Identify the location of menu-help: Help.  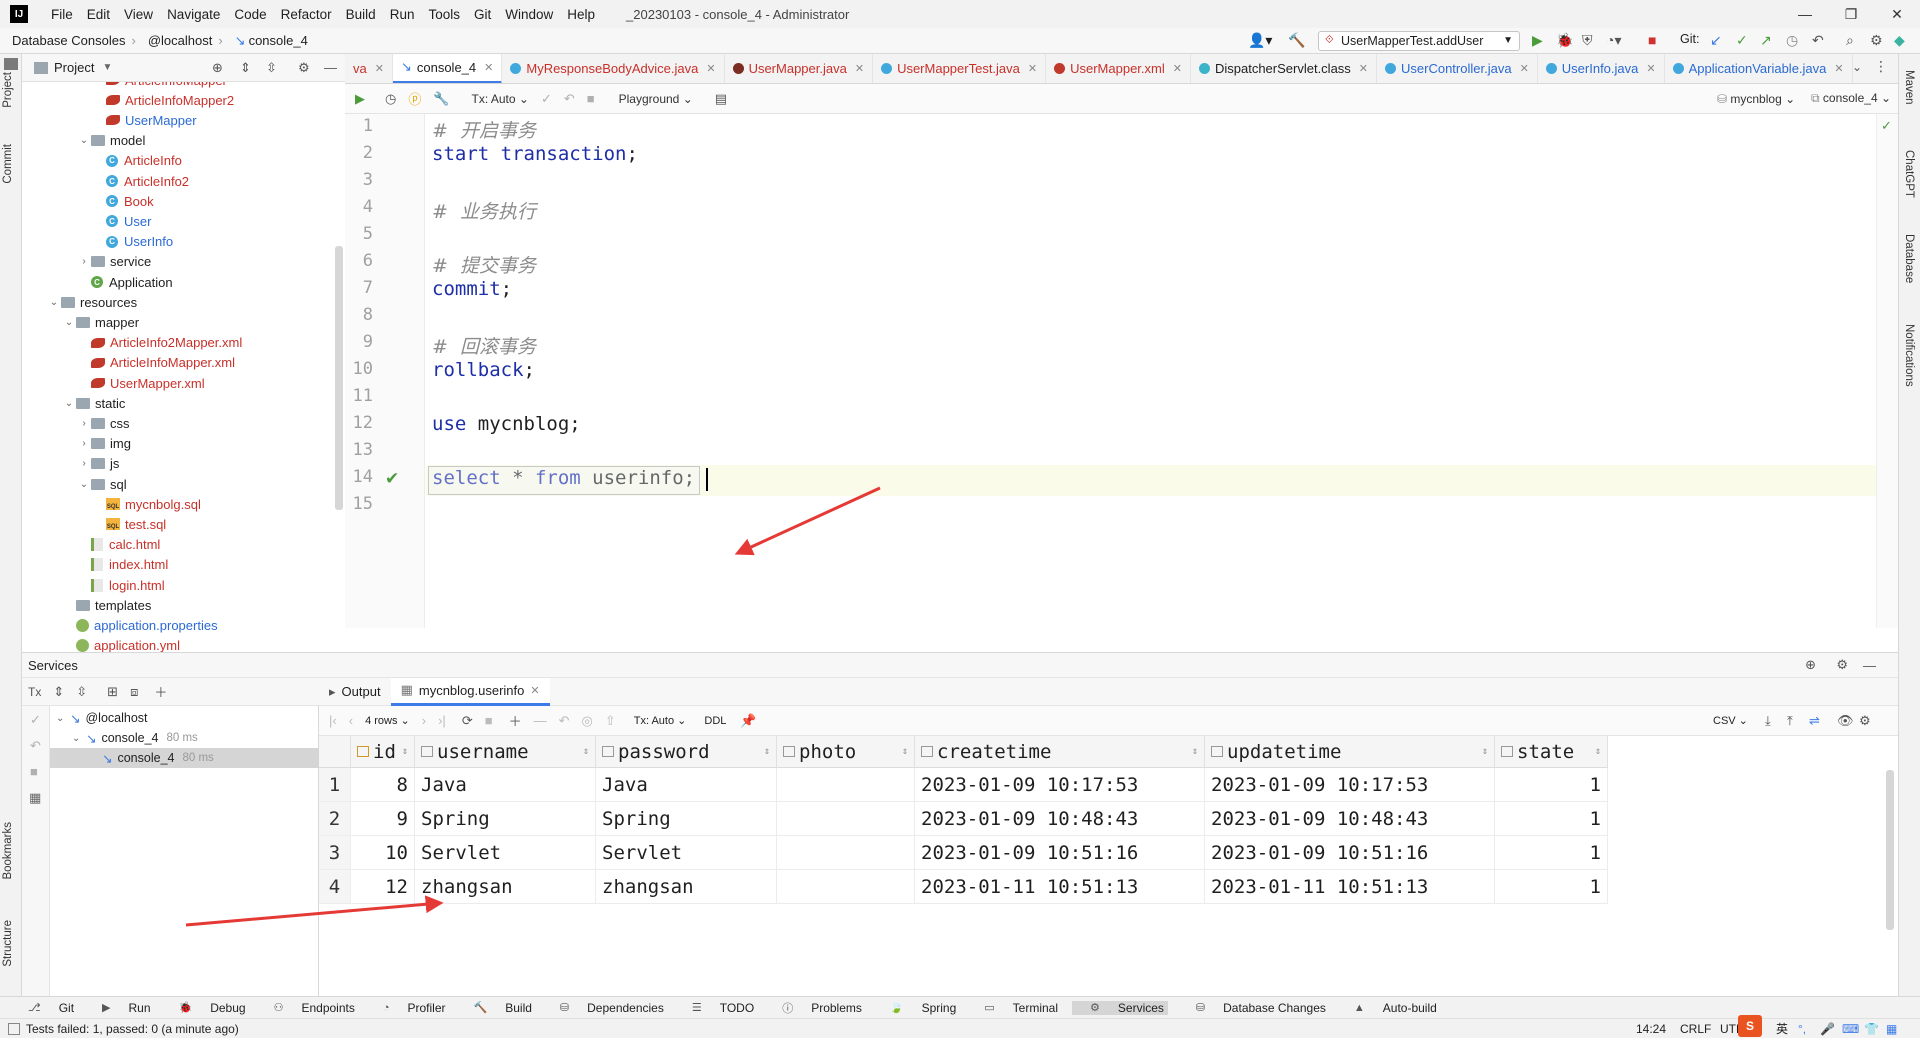
(581, 14).